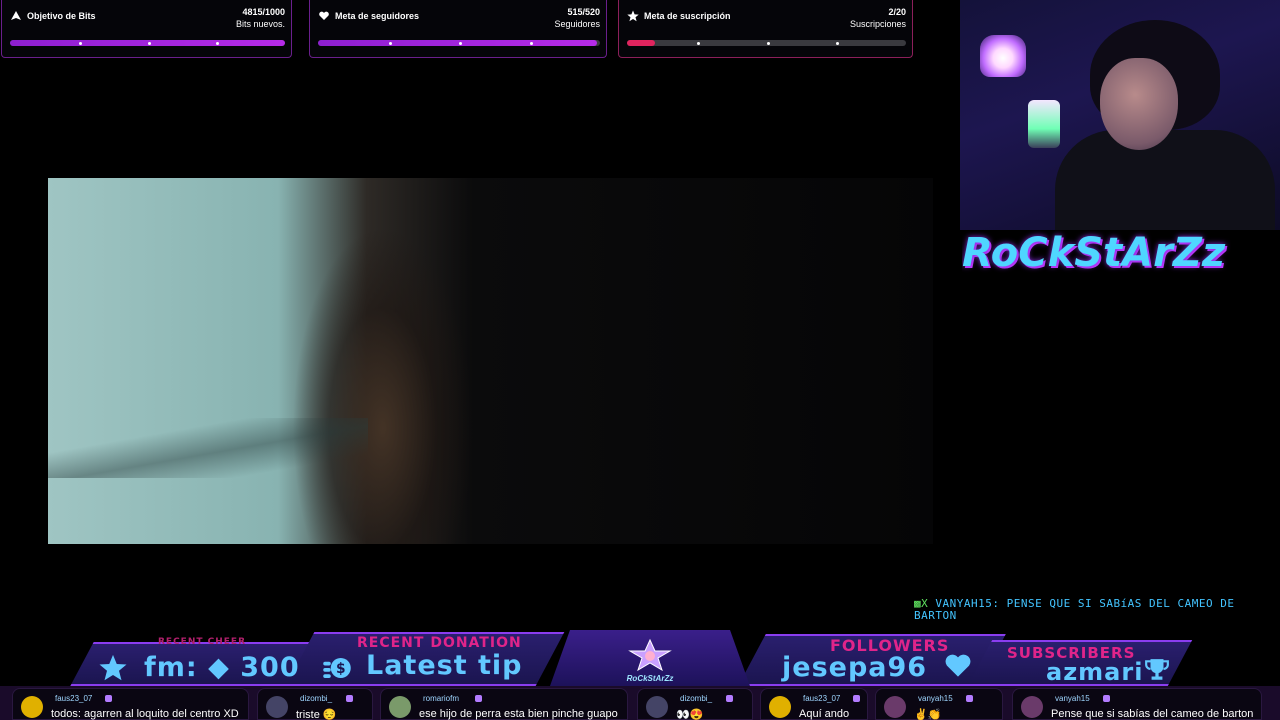 The image size is (1280, 720). Describe the element at coordinates (222, 667) in the screenshot. I see `recent-cheer-value: fm: ◆ 300` at that location.